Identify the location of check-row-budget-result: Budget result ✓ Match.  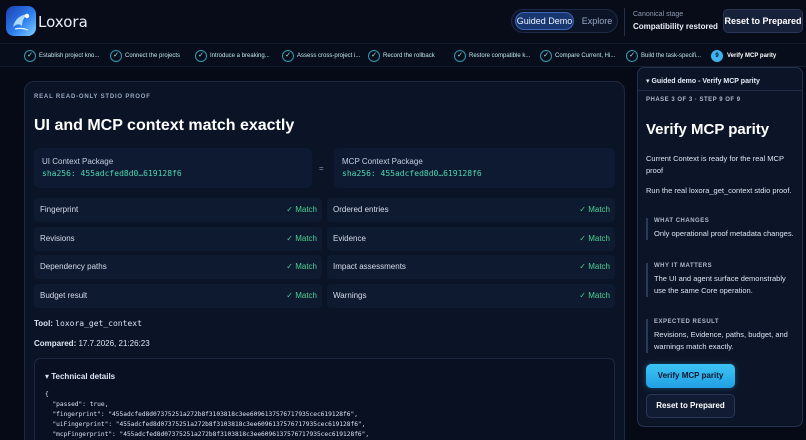
(178, 296).